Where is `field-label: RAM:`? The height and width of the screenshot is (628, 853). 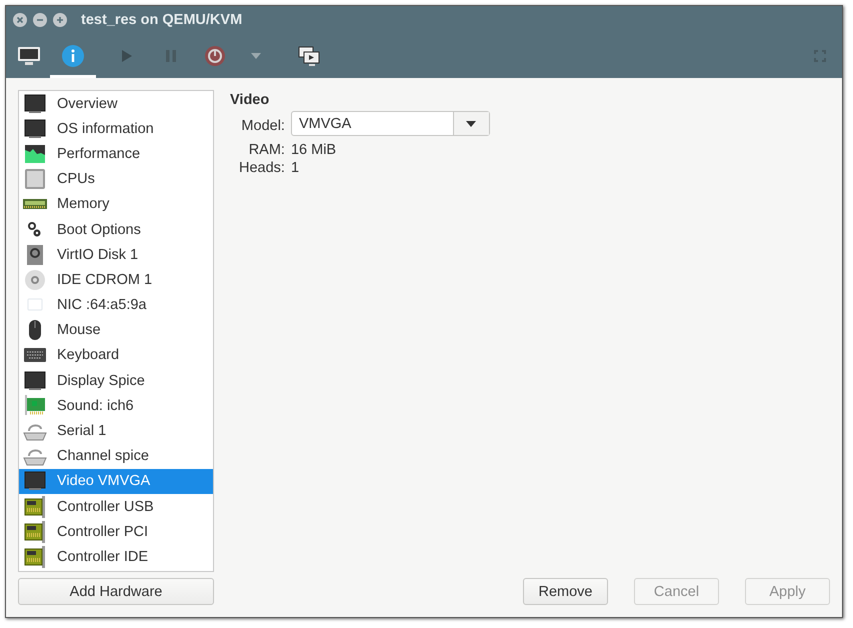 field-label: RAM: is located at coordinates (266, 150).